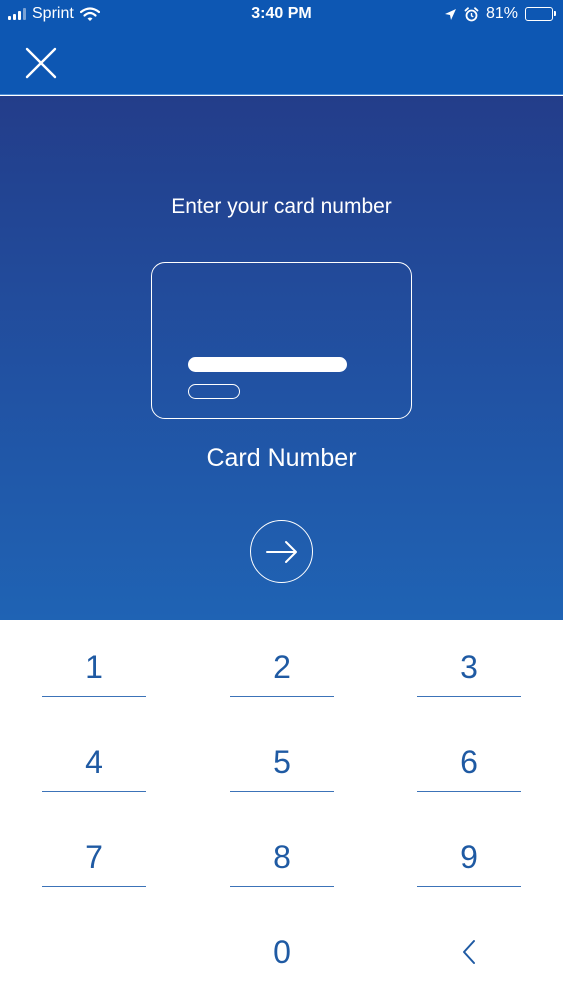 Image resolution: width=563 pixels, height=1000 pixels. I want to click on battery-percent: 81%, so click(501, 13).